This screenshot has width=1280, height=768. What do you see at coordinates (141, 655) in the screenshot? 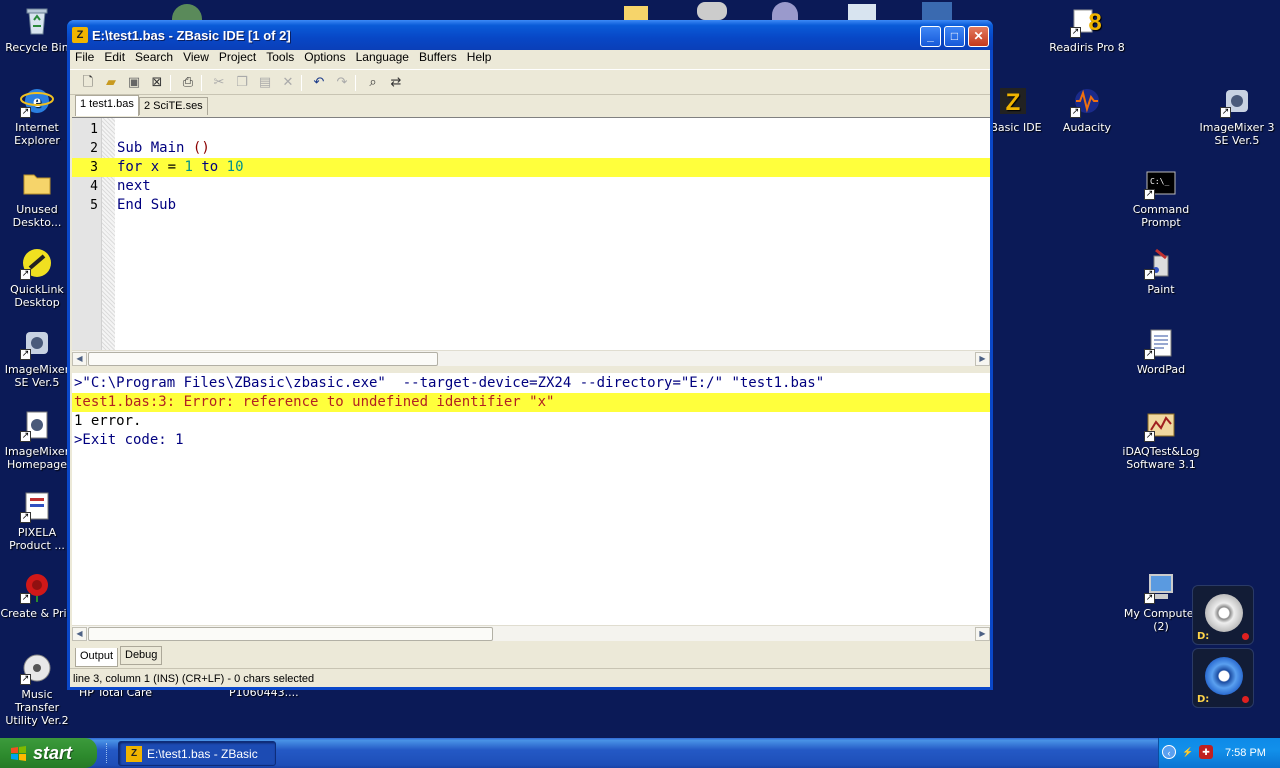
I see `tab-debug: Debug` at bounding box center [141, 655].